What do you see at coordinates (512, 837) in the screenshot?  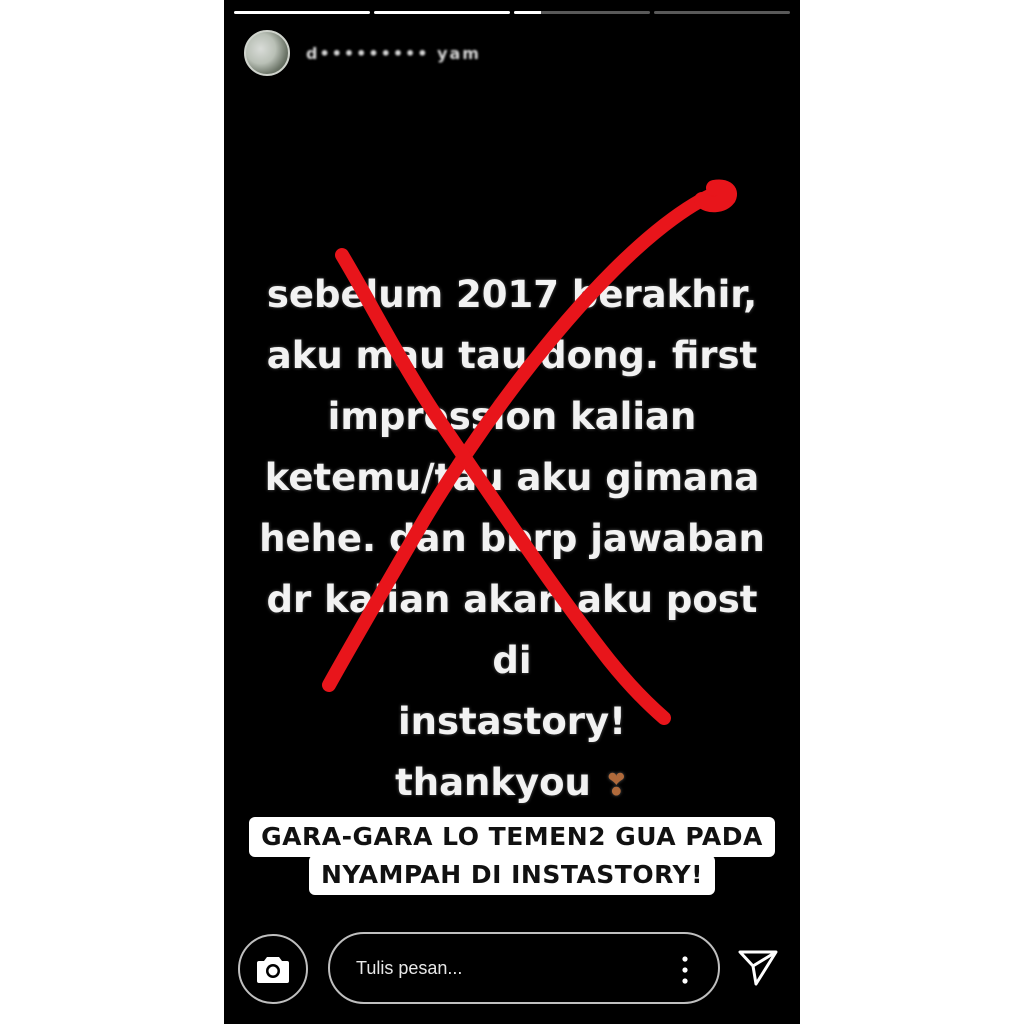 I see `caption-line-1: GARA-GARA LO TEMEN2 GUA PADA` at bounding box center [512, 837].